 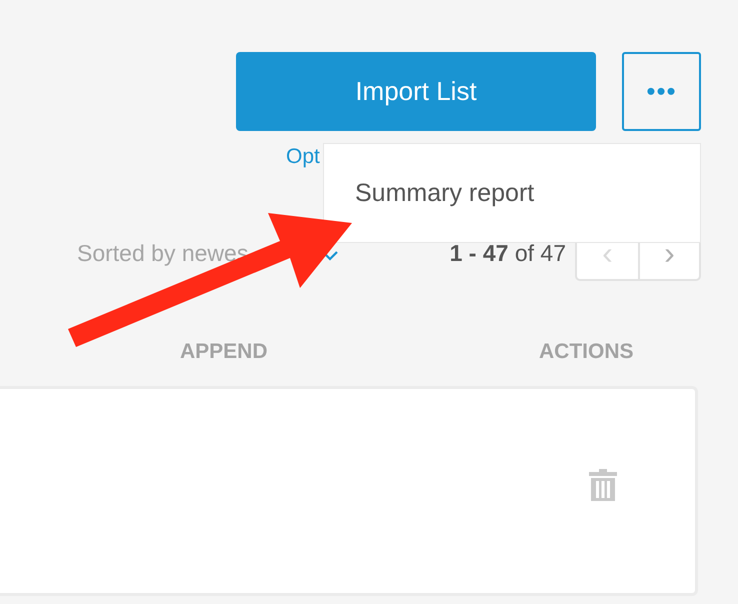 What do you see at coordinates (661, 91) in the screenshot?
I see `more-button: •••` at bounding box center [661, 91].